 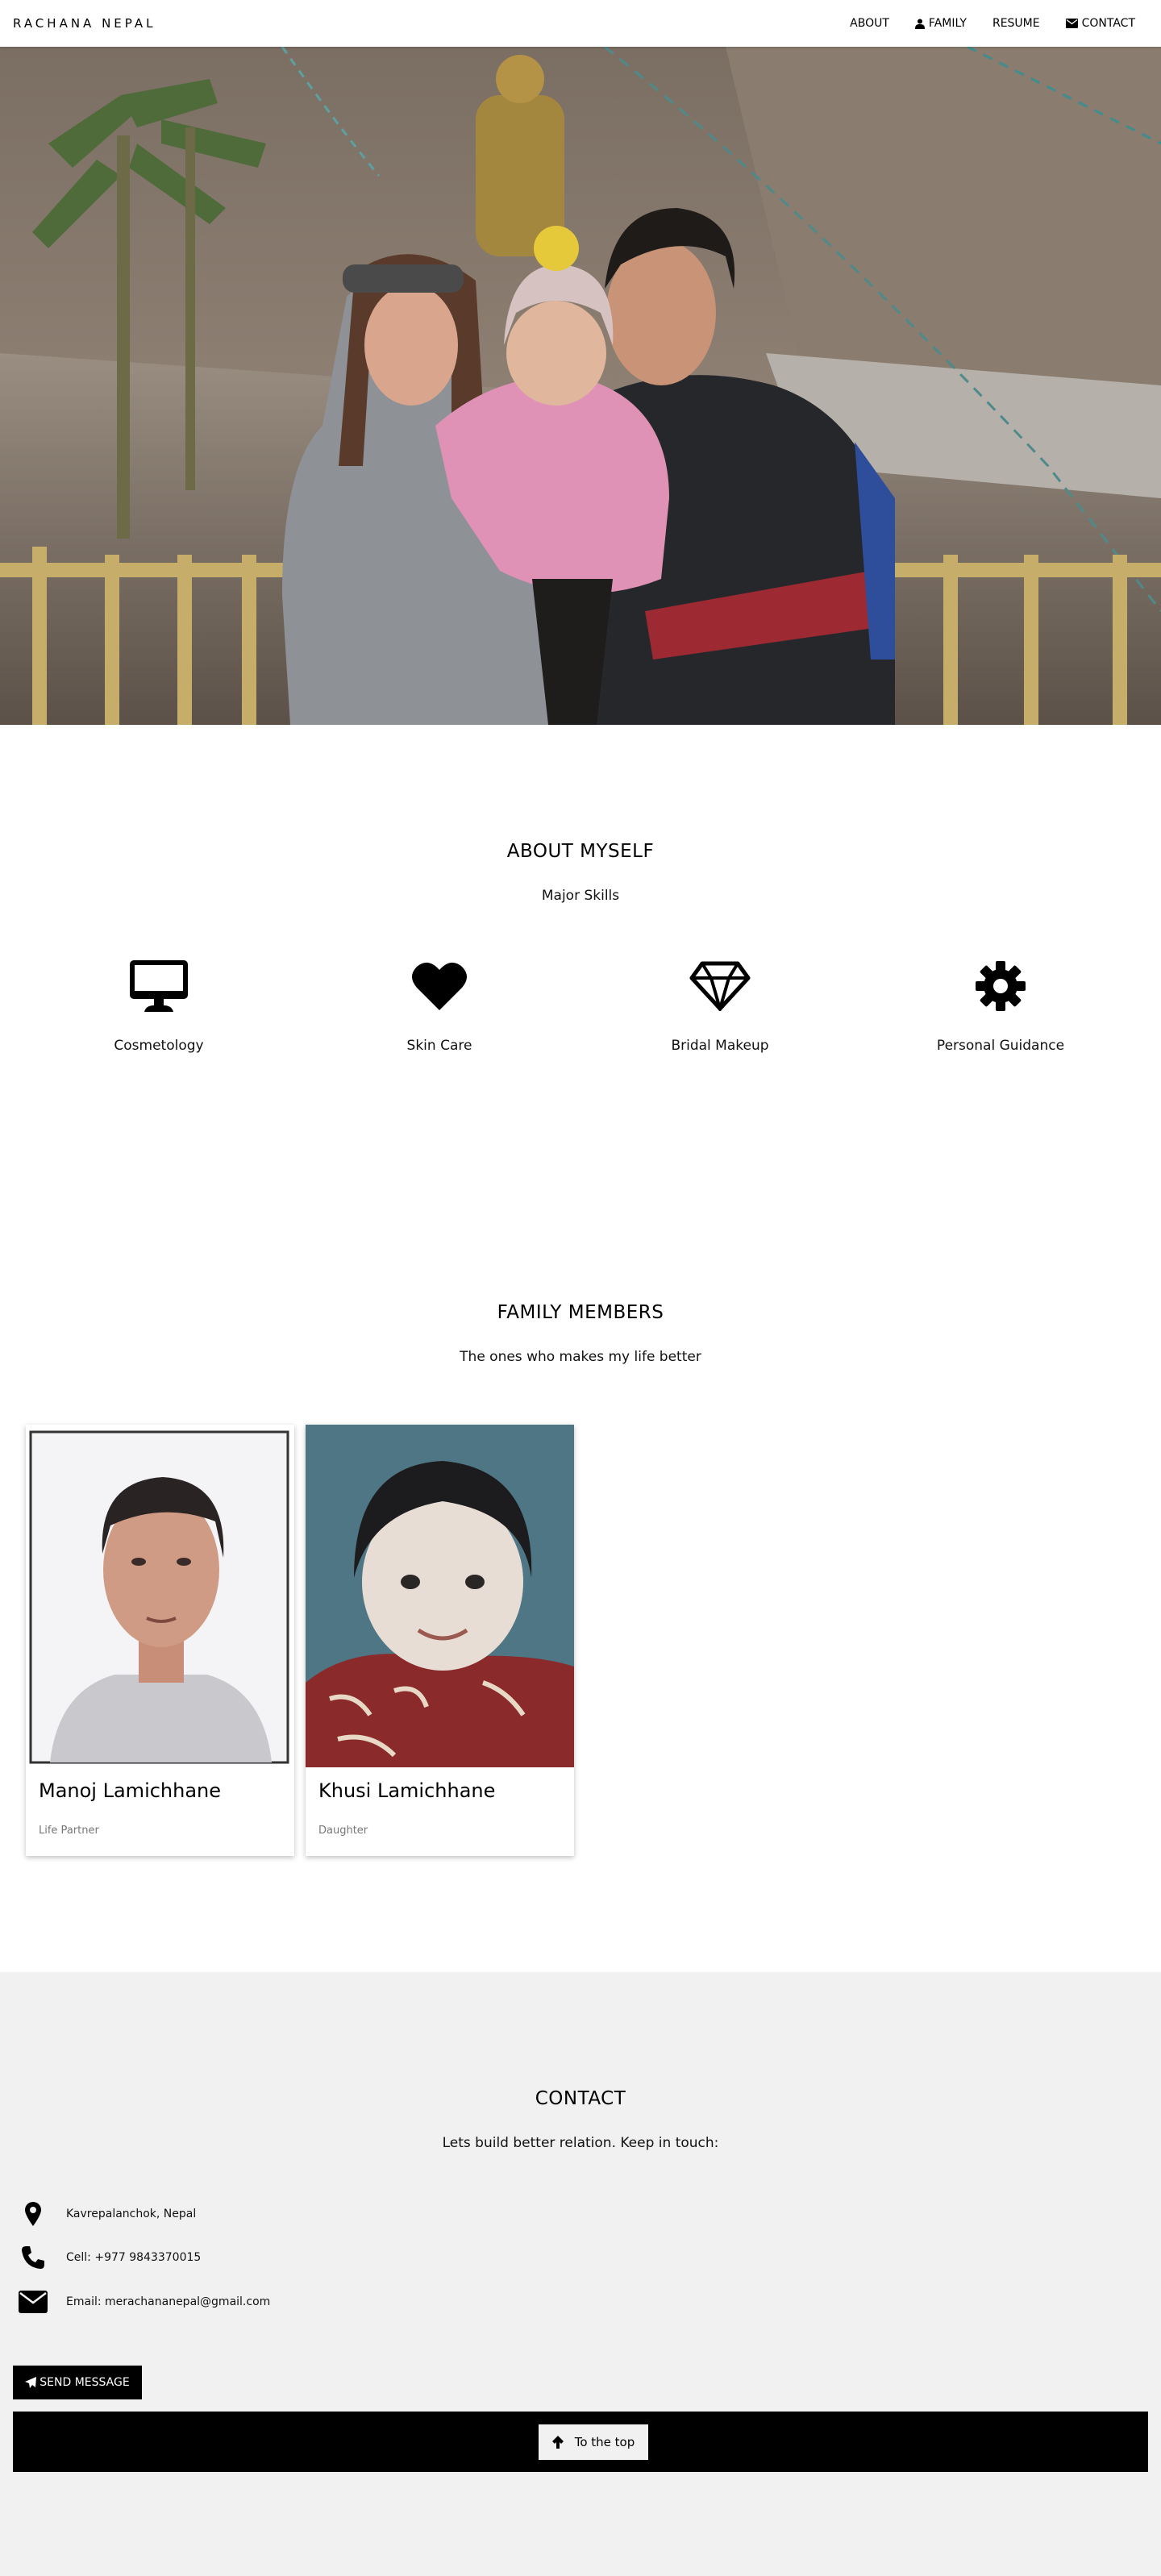 I want to click on send-message-label: SEND MESSAGE, so click(x=85, y=2382).